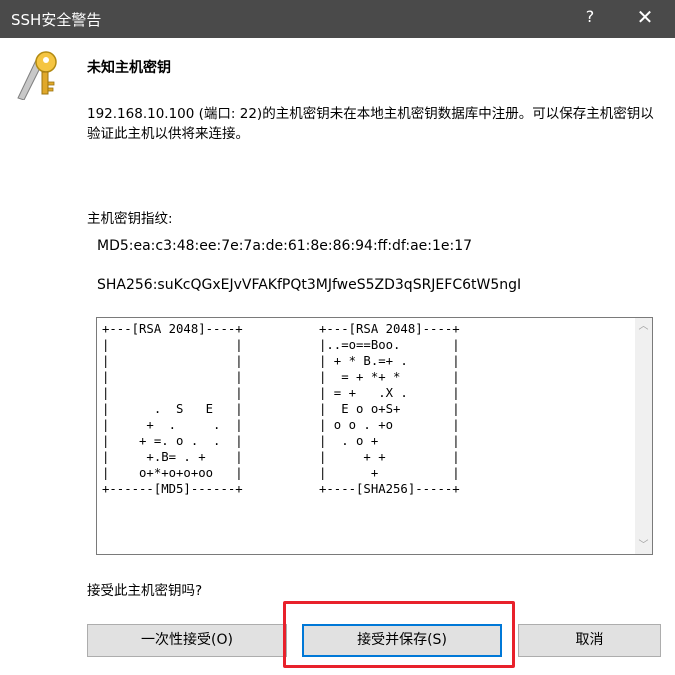 The height and width of the screenshot is (675, 675). Describe the element at coordinates (643, 326) in the screenshot. I see `chevron-up-icon: ︿` at that location.